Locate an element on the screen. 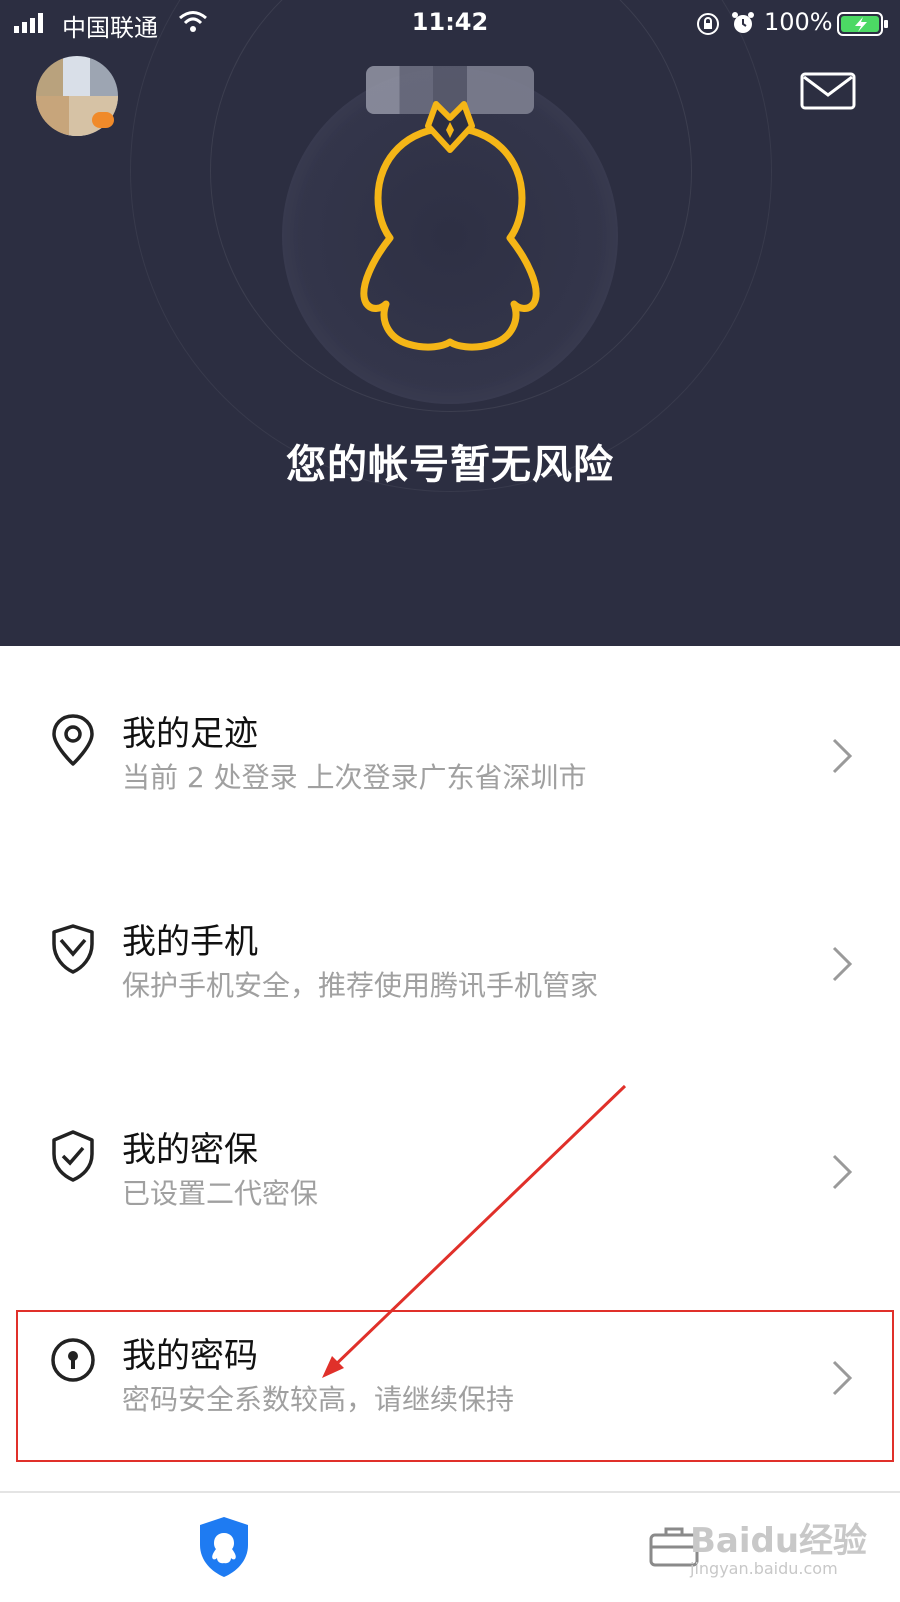  annotation-arrow is located at coordinates (474, 1231).